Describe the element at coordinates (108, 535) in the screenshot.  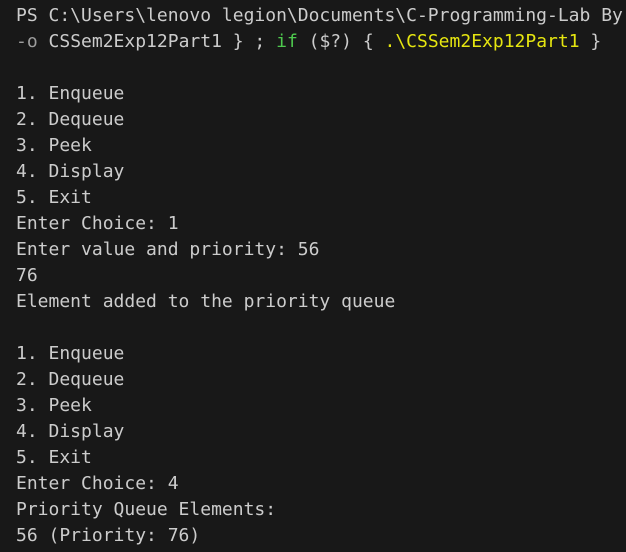
I see `queue-element: 56 (Priority: 76)` at that location.